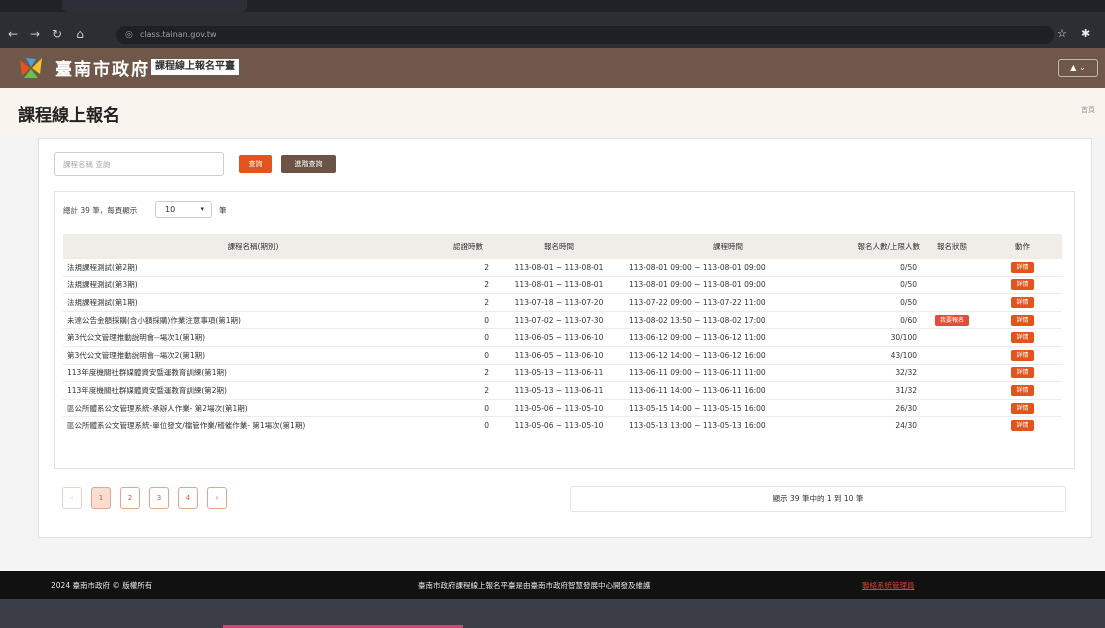 The height and width of the screenshot is (628, 1105). I want to click on user-icon: ▲ ⌄, so click(1078, 67).